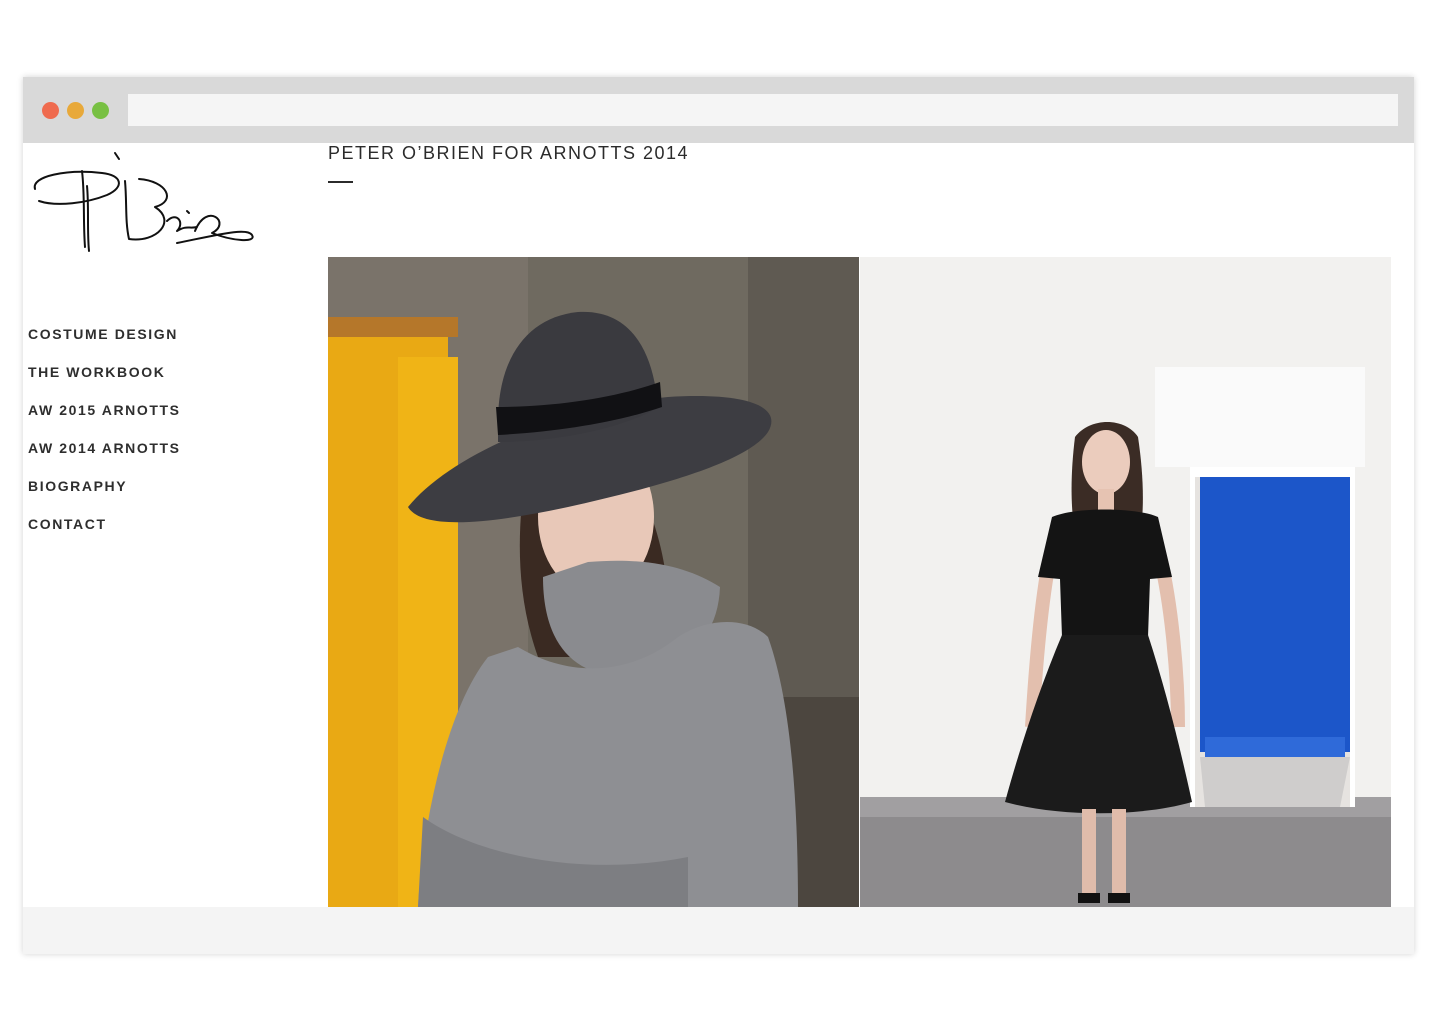 This screenshot has width=1440, height=1024. Describe the element at coordinates (104, 524) in the screenshot. I see `nav-item-contact: CONTACT` at that location.